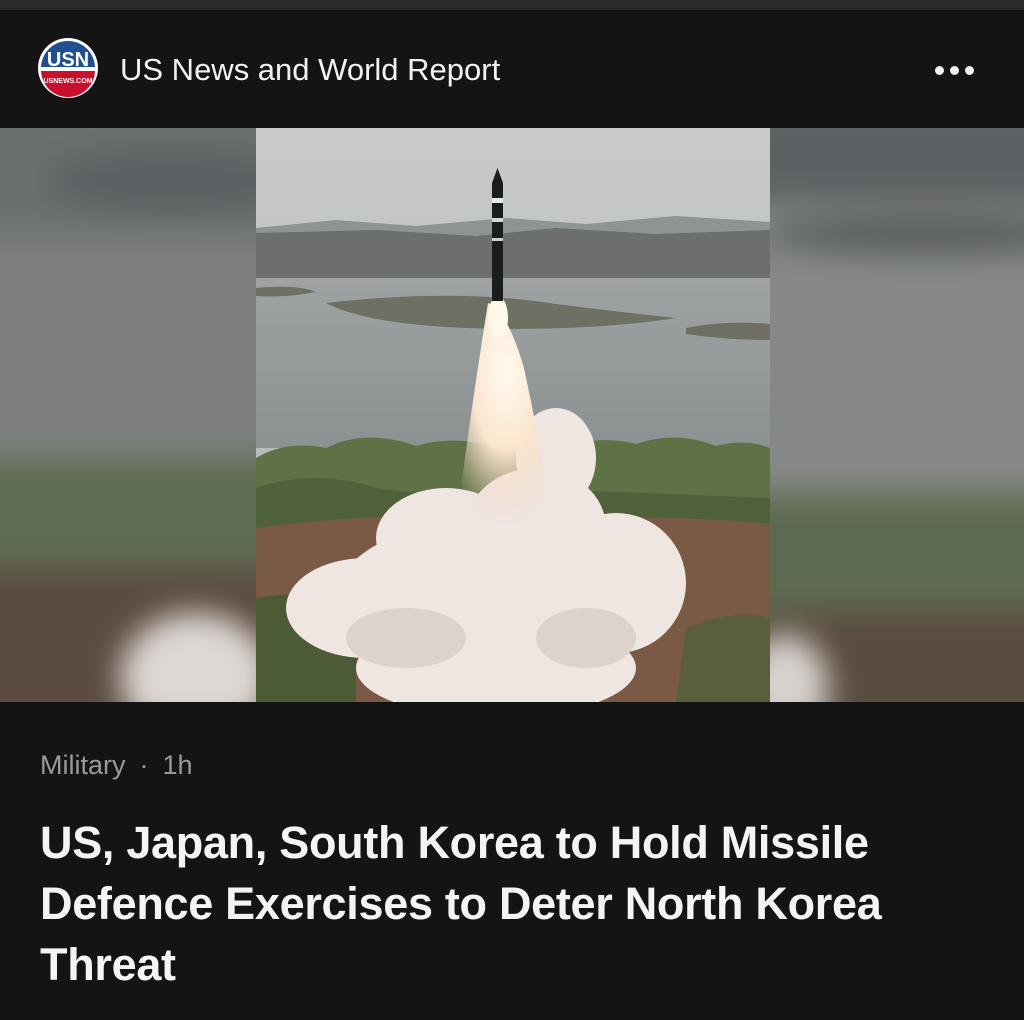  I want to click on top-strip, so click(512, 5).